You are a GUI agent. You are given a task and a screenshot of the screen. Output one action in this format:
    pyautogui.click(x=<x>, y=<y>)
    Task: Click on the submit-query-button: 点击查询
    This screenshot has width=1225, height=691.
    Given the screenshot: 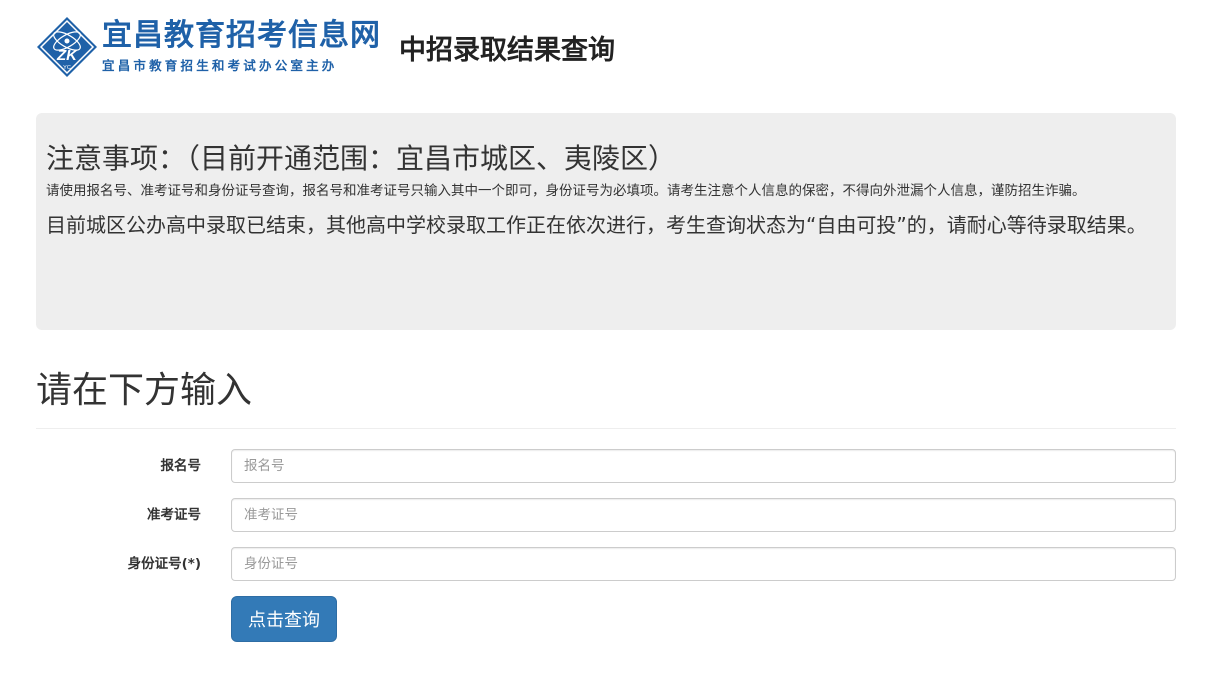 What is the action you would take?
    pyautogui.click(x=284, y=619)
    